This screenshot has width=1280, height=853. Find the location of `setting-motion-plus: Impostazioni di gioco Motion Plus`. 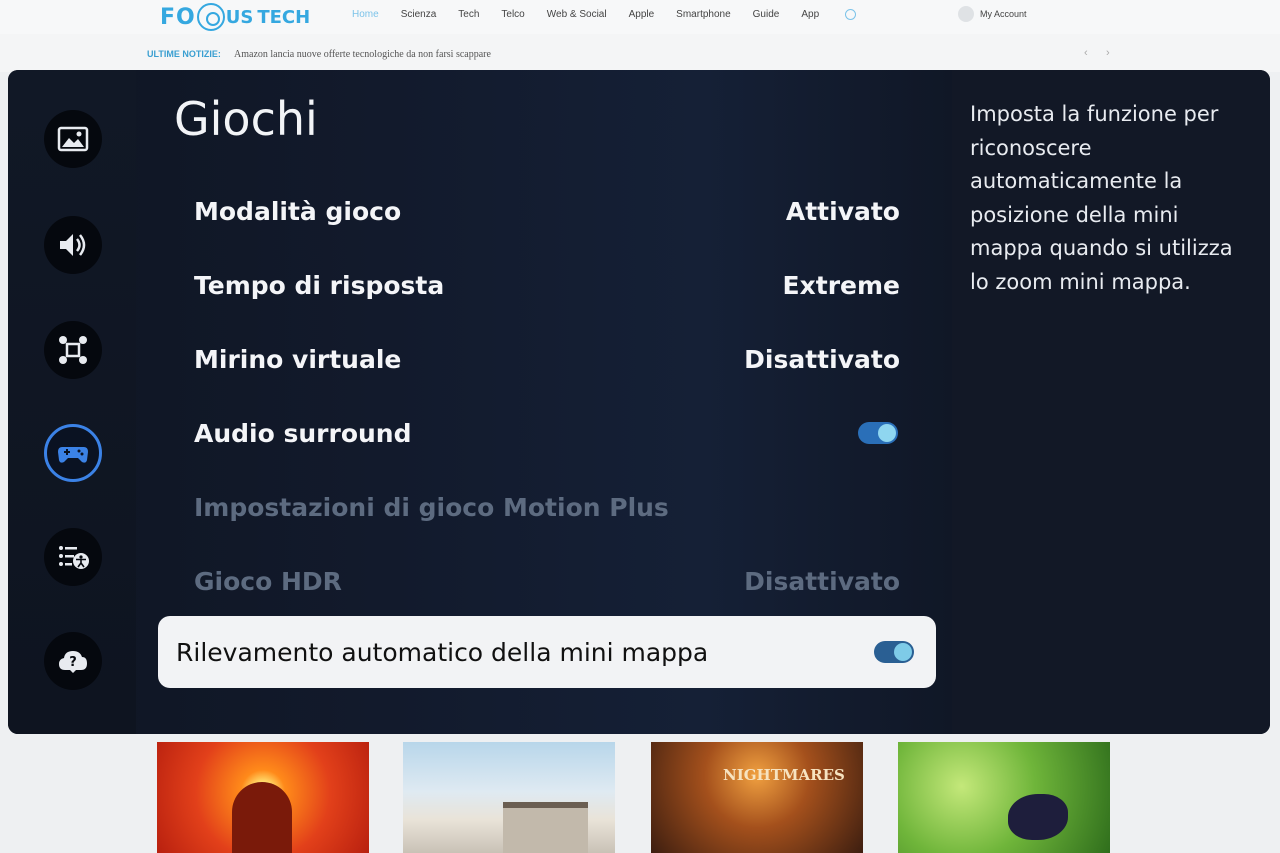

setting-motion-plus: Impostazioni di gioco Motion Plus is located at coordinates (547, 507).